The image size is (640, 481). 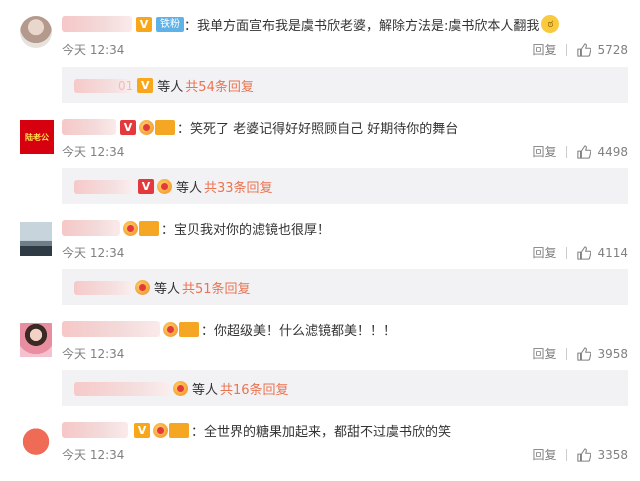 What do you see at coordinates (126, 85) in the screenshot?
I see `reply-username-fragment: 01` at bounding box center [126, 85].